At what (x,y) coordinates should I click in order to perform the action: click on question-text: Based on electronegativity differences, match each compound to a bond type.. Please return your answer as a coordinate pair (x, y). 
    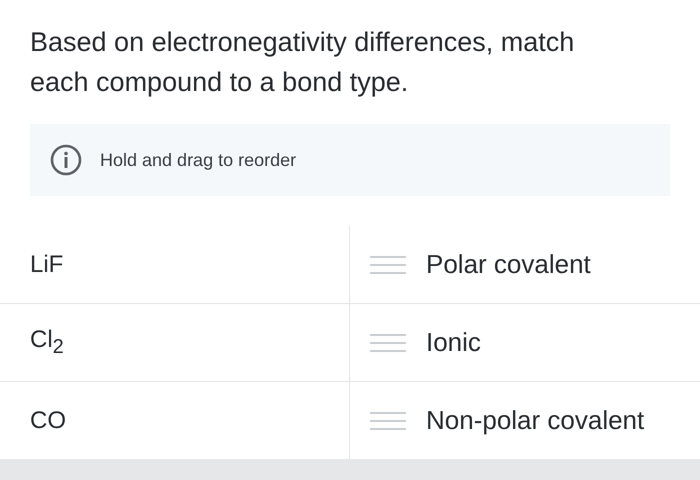
    Looking at the image, I should click on (302, 62).